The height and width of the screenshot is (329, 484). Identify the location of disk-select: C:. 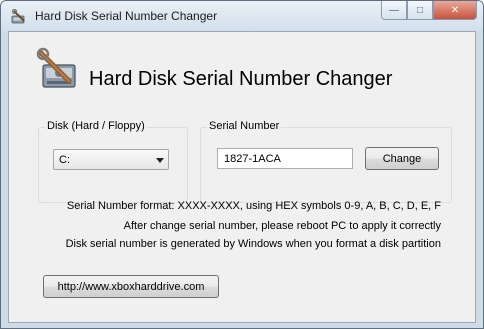
(111, 159).